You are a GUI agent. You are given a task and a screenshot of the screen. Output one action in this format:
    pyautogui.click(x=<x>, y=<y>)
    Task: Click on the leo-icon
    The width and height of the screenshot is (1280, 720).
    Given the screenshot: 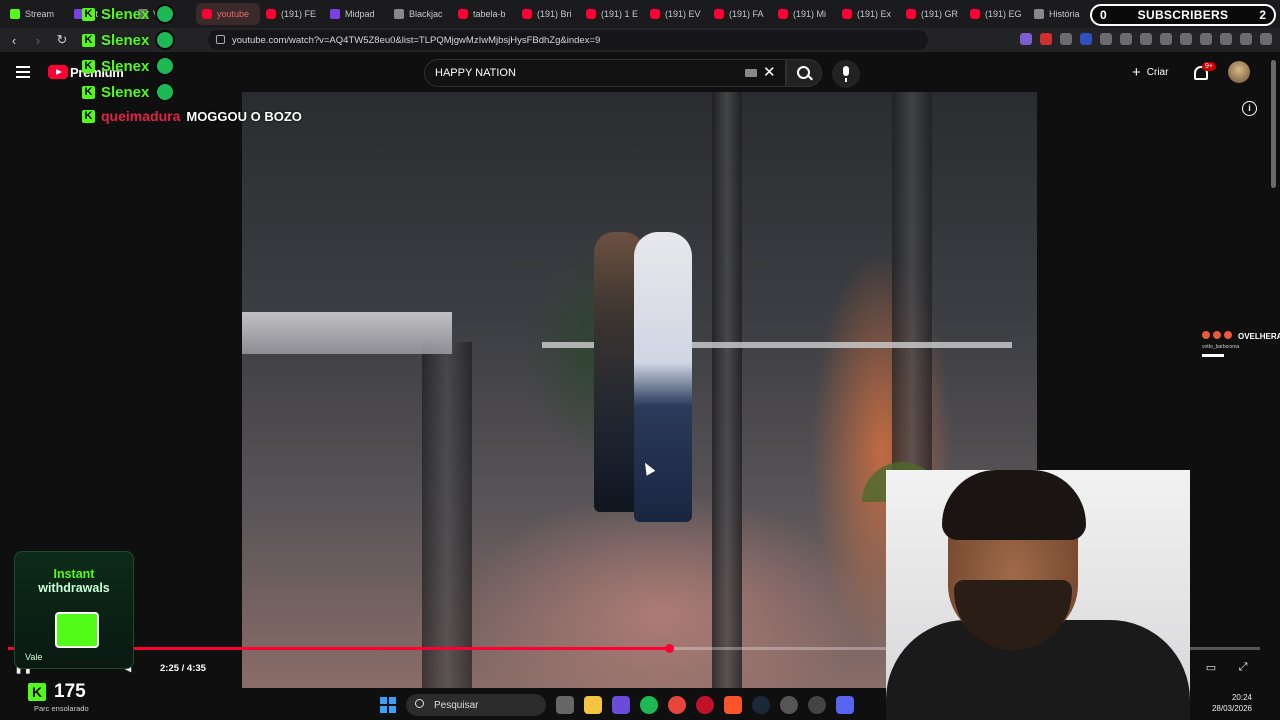 What is the action you would take?
    pyautogui.click(x=1226, y=39)
    